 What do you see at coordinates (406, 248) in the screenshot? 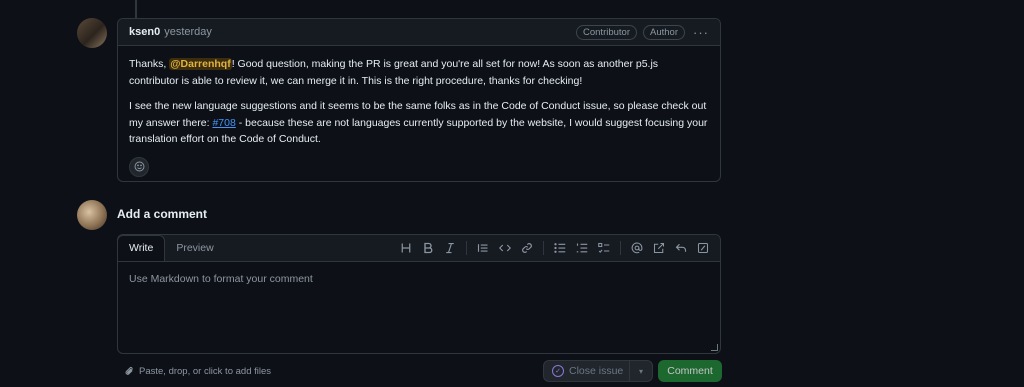
I see `heading-icon` at bounding box center [406, 248].